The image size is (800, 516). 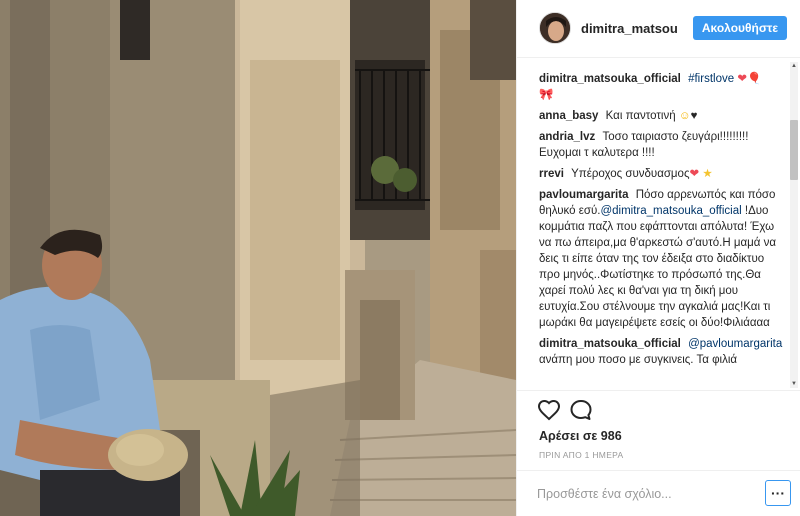 I want to click on heart-icon, so click(x=549, y=410).